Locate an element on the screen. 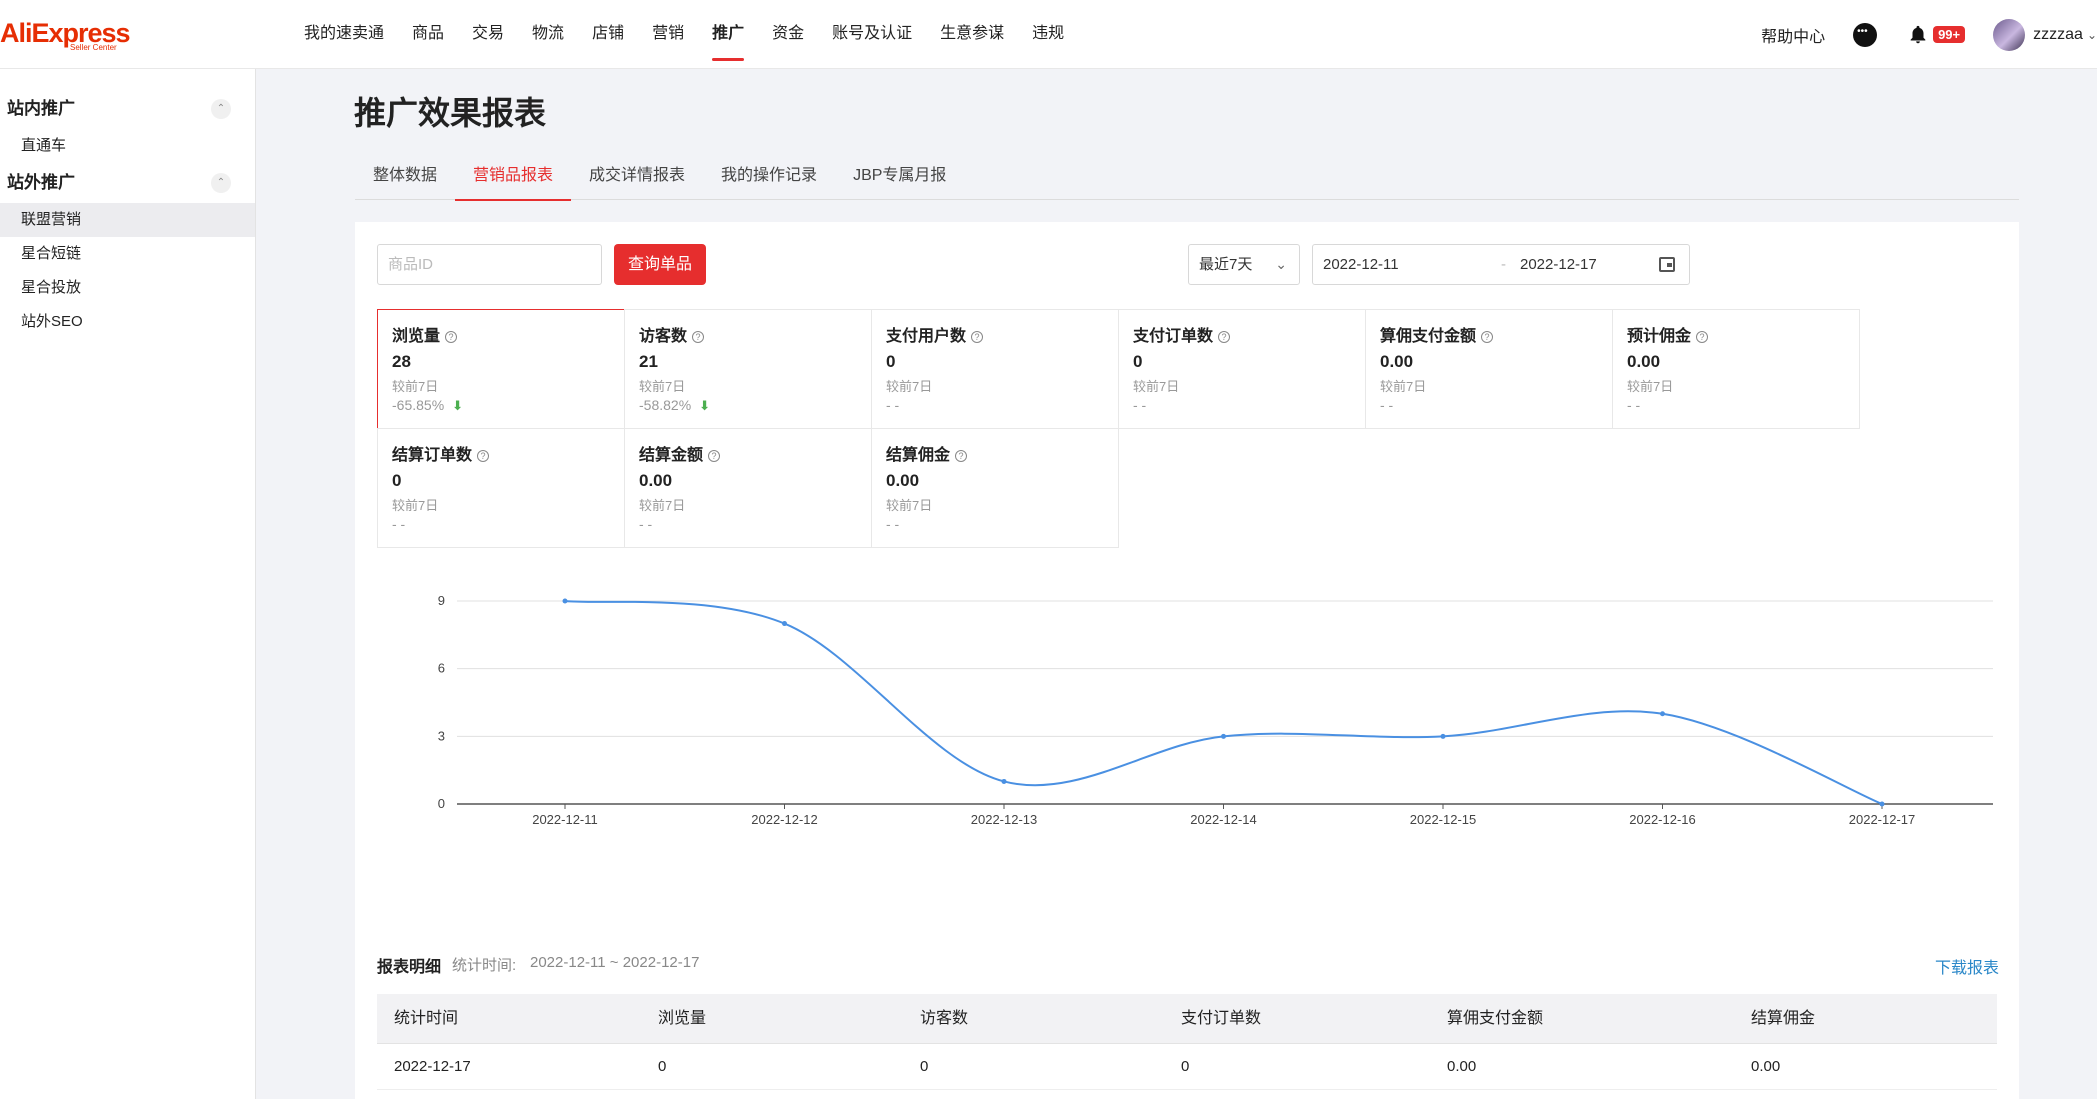  metric-card-commission-payment: 算佣支付金额? 0.00 较前7日 - - is located at coordinates (1489, 369).